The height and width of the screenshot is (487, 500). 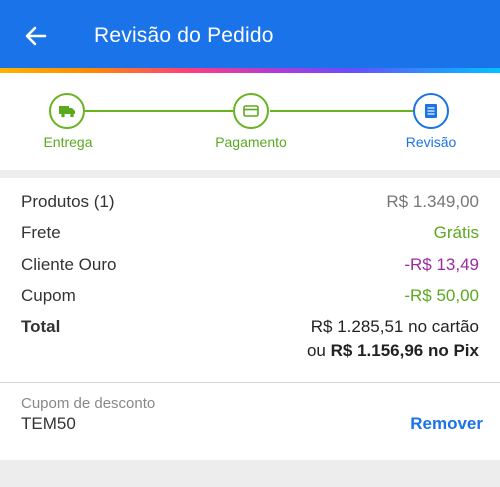 I want to click on summary-row-products: Produtos (1) R$ 1.349,00, so click(x=250, y=204).